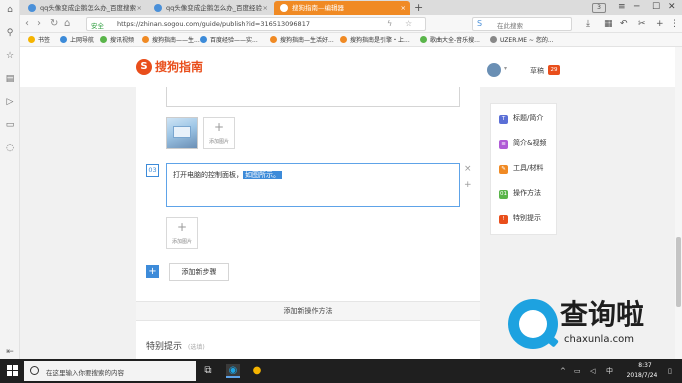  I want to click on home-nav-icon: ⌂, so click(67, 24).